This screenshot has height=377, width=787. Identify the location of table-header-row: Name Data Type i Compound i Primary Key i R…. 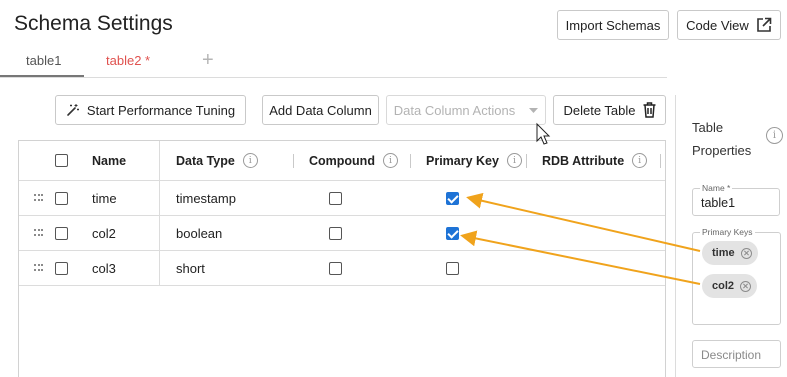
(342, 161).